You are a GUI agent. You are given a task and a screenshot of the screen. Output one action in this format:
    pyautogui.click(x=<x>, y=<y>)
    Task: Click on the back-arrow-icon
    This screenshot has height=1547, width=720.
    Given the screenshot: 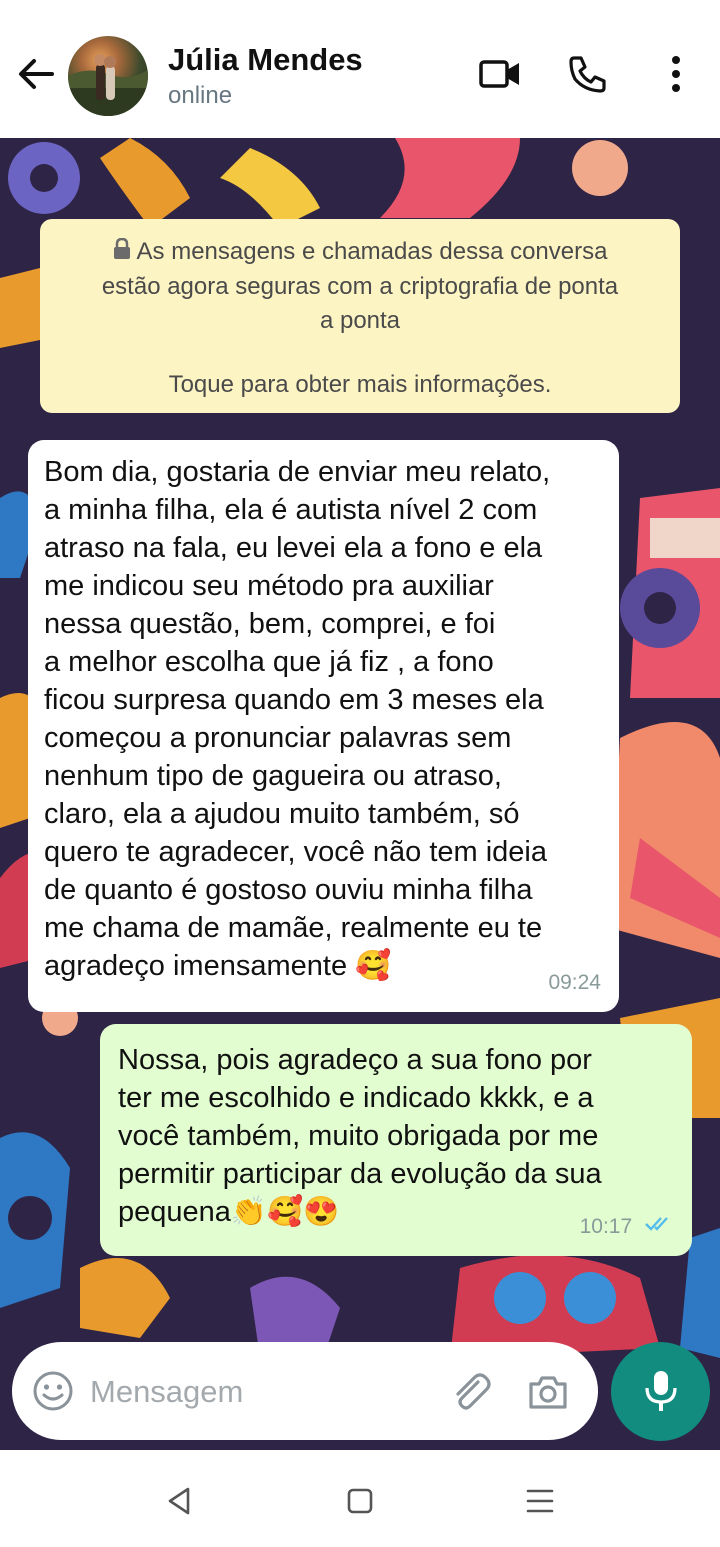 What is the action you would take?
    pyautogui.click(x=36, y=74)
    